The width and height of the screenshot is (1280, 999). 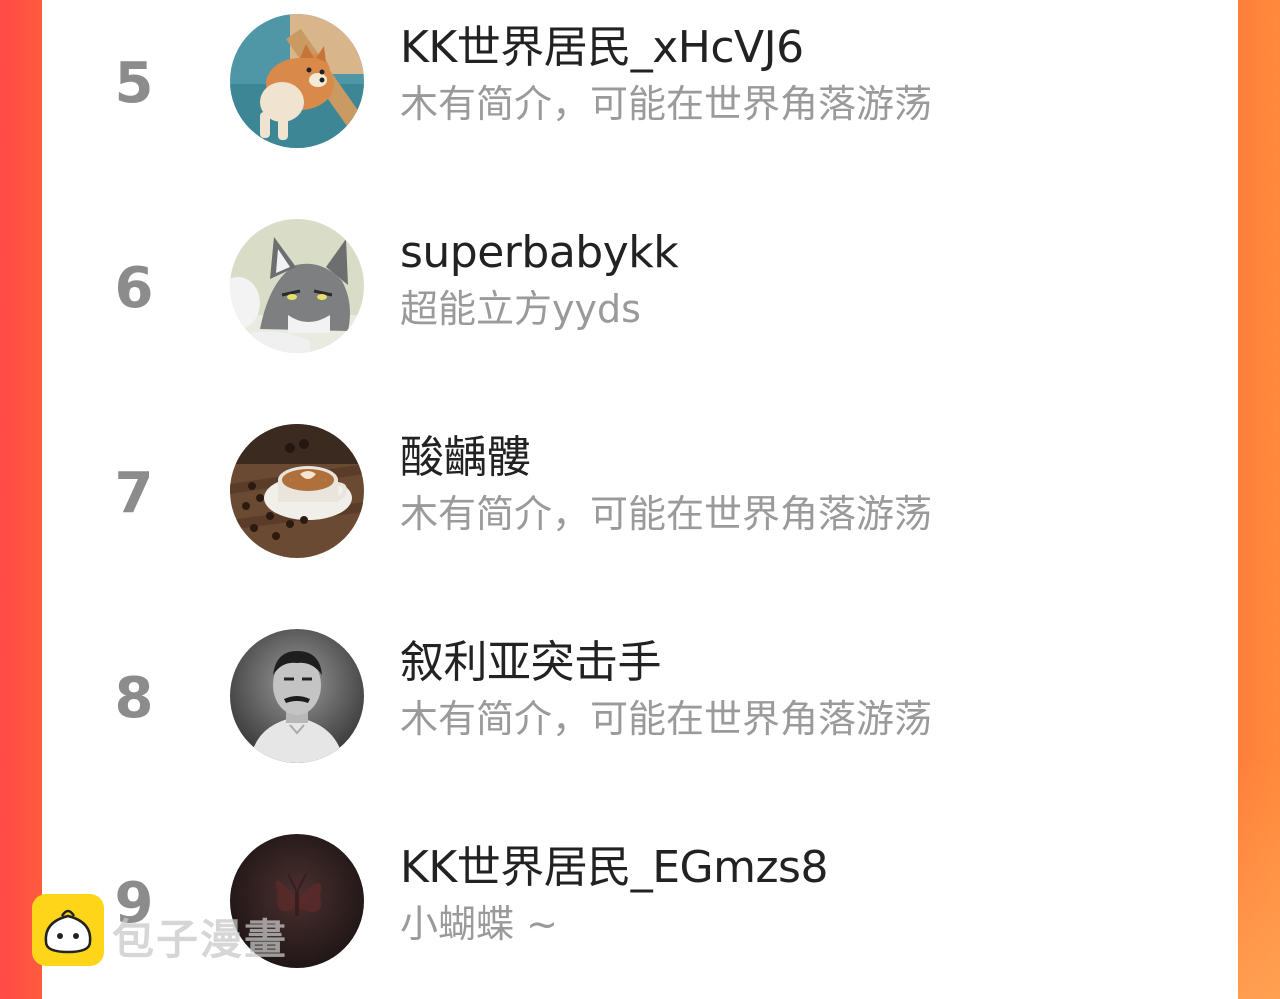 What do you see at coordinates (134, 493) in the screenshot?
I see `rank-number: 7` at bounding box center [134, 493].